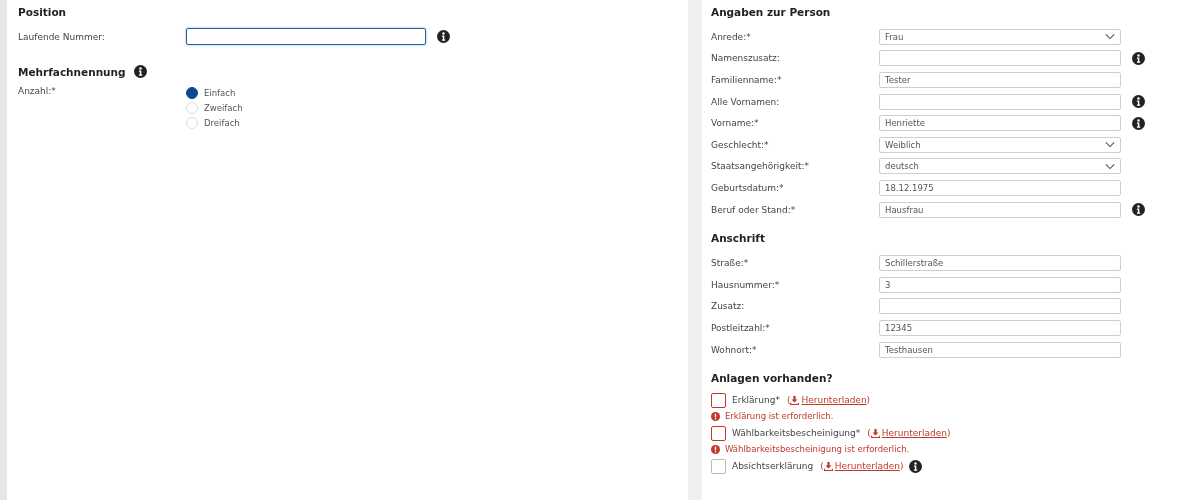 This screenshot has height=500, width=1180. I want to click on field-label: Geschlecht:*, so click(740, 144).